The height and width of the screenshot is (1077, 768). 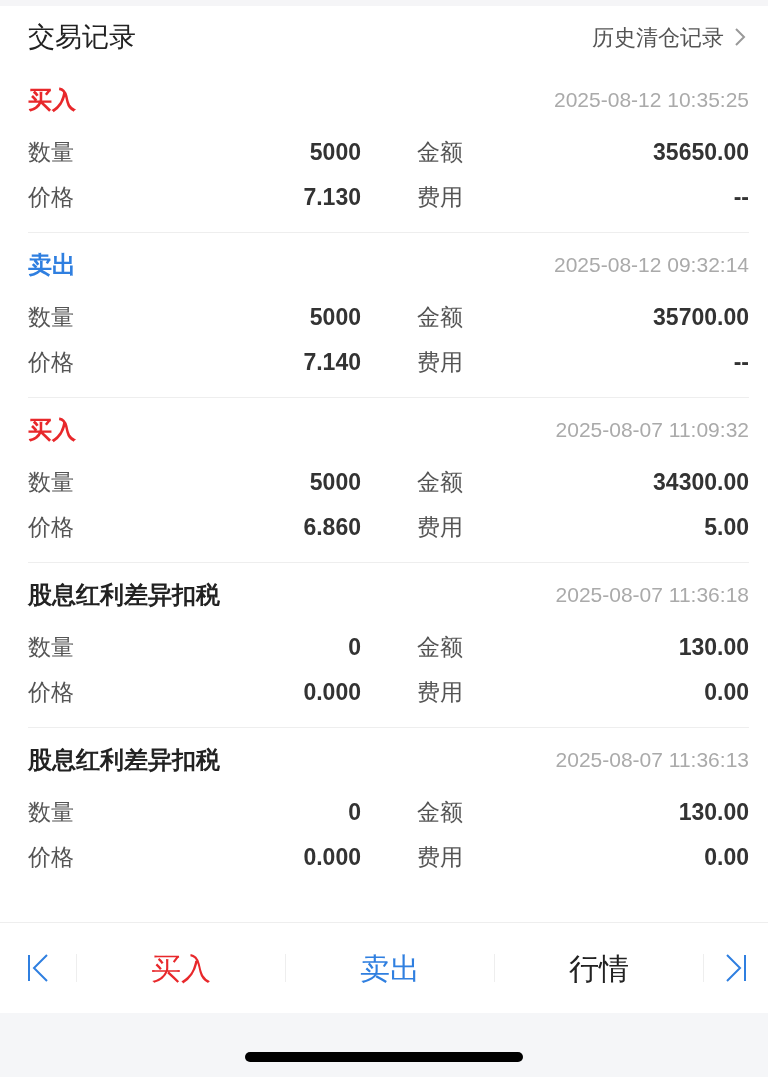 What do you see at coordinates (599, 968) in the screenshot?
I see `quote-tab-button: 行情` at bounding box center [599, 968].